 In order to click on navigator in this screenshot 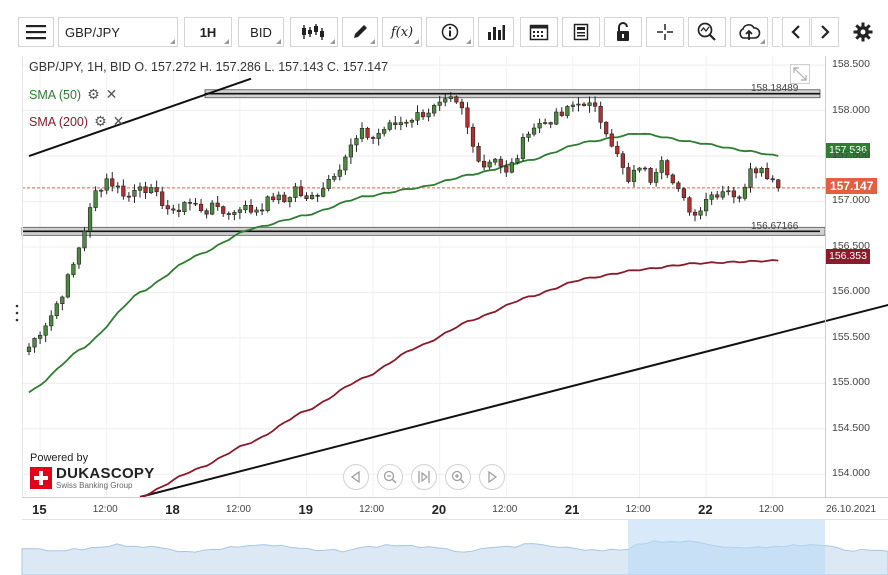, I will do `click(455, 547)`.